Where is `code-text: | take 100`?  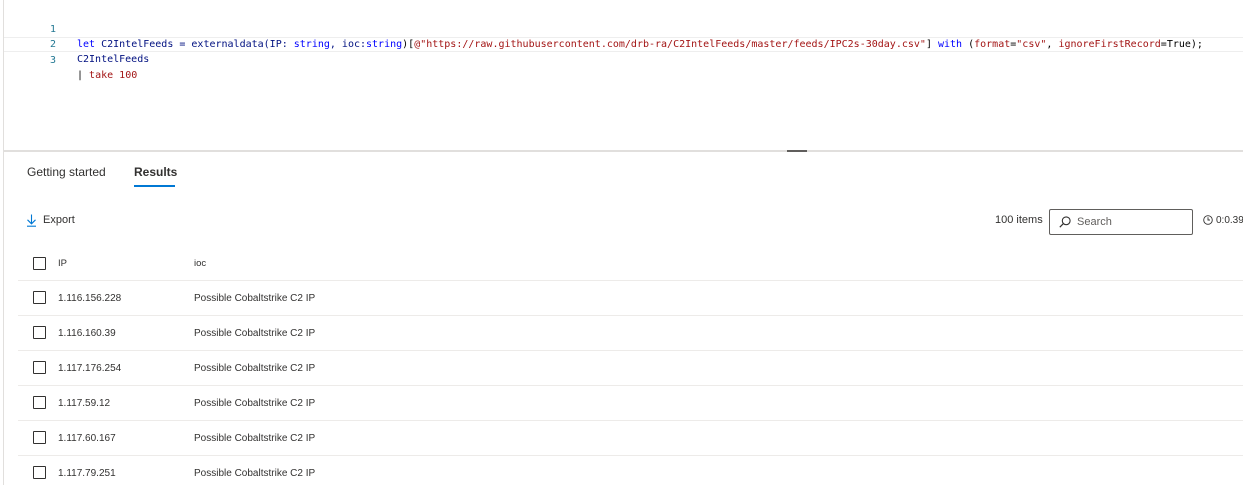 code-text: | take 100 is located at coordinates (107, 75).